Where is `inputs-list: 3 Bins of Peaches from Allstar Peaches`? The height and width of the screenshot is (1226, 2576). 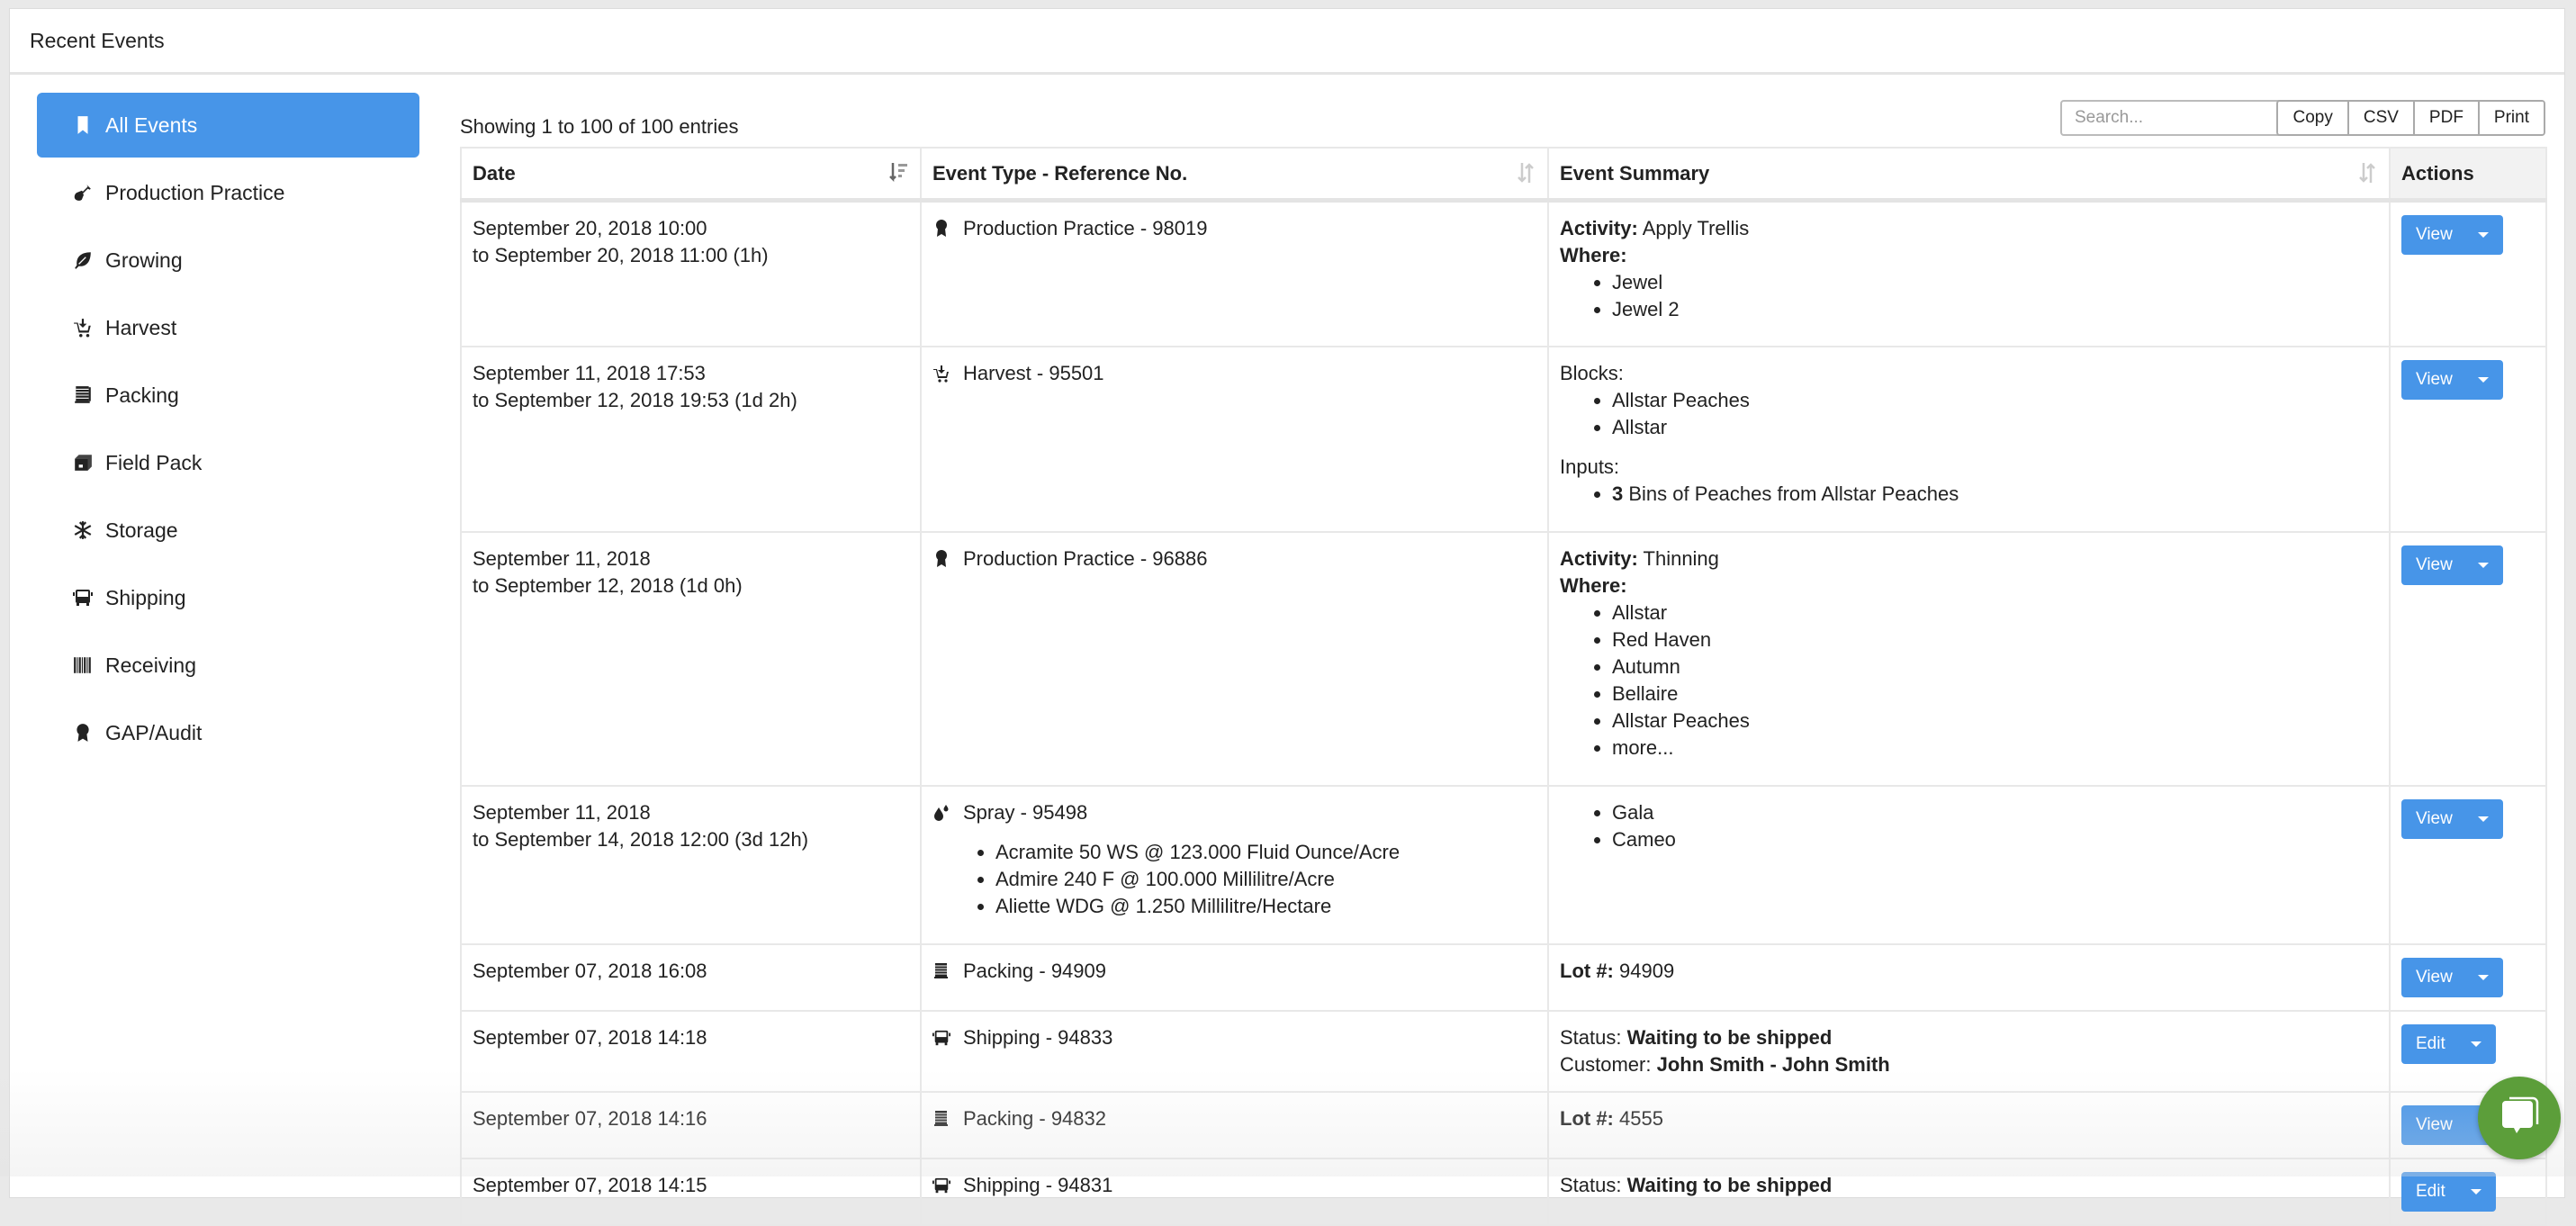
inputs-list: 3 Bins of Peaches from Allstar Peaches is located at coordinates (1969, 494).